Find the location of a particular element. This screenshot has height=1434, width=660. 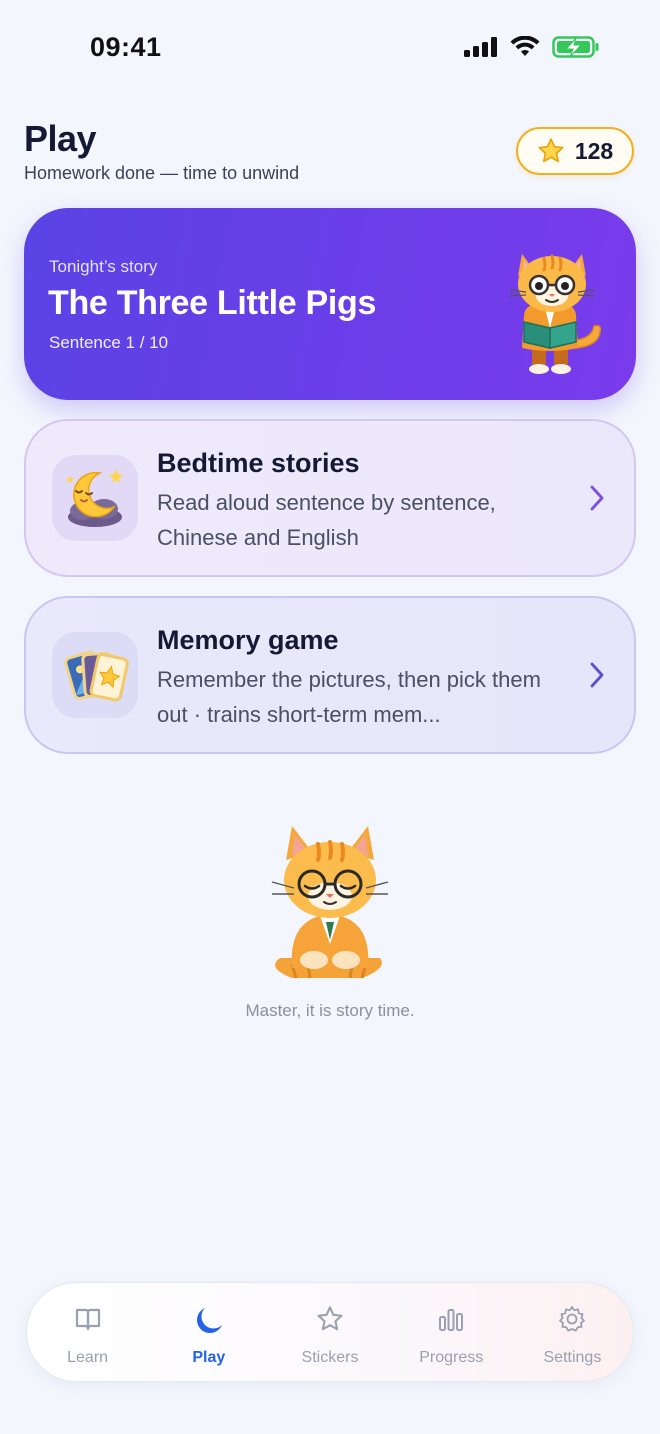

tab-settings: Settings is located at coordinates (572, 1332).